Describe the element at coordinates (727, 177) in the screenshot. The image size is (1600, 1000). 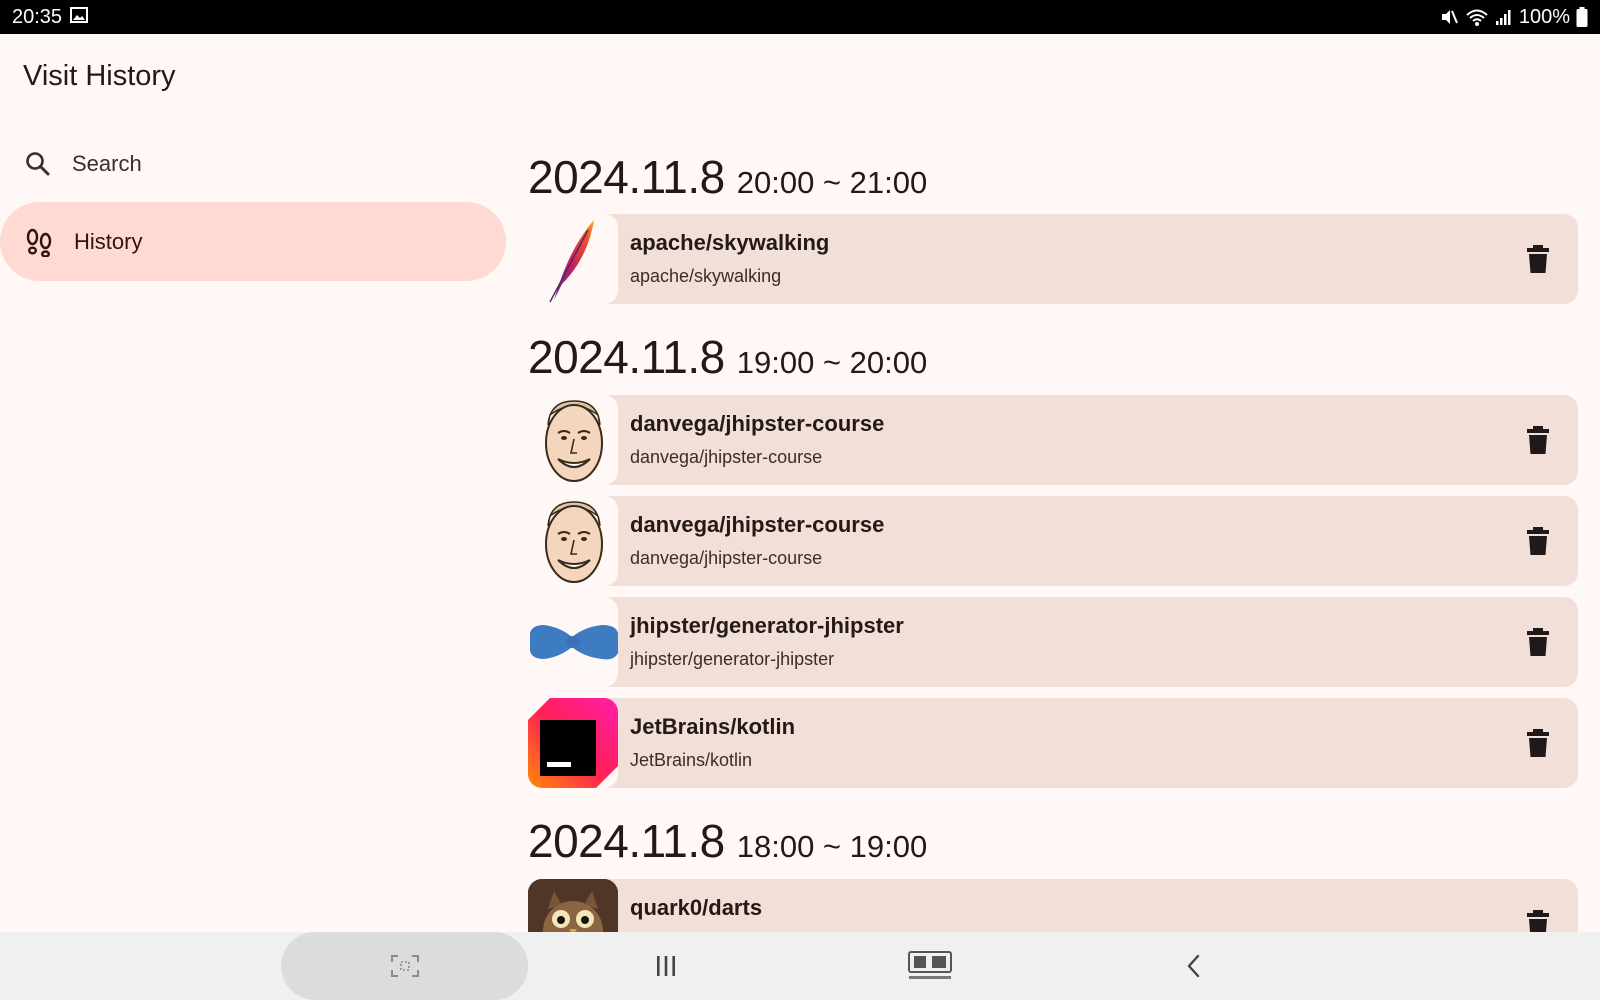
I see `group-header: 2024.11.8 20:00 ~ 21:00` at that location.